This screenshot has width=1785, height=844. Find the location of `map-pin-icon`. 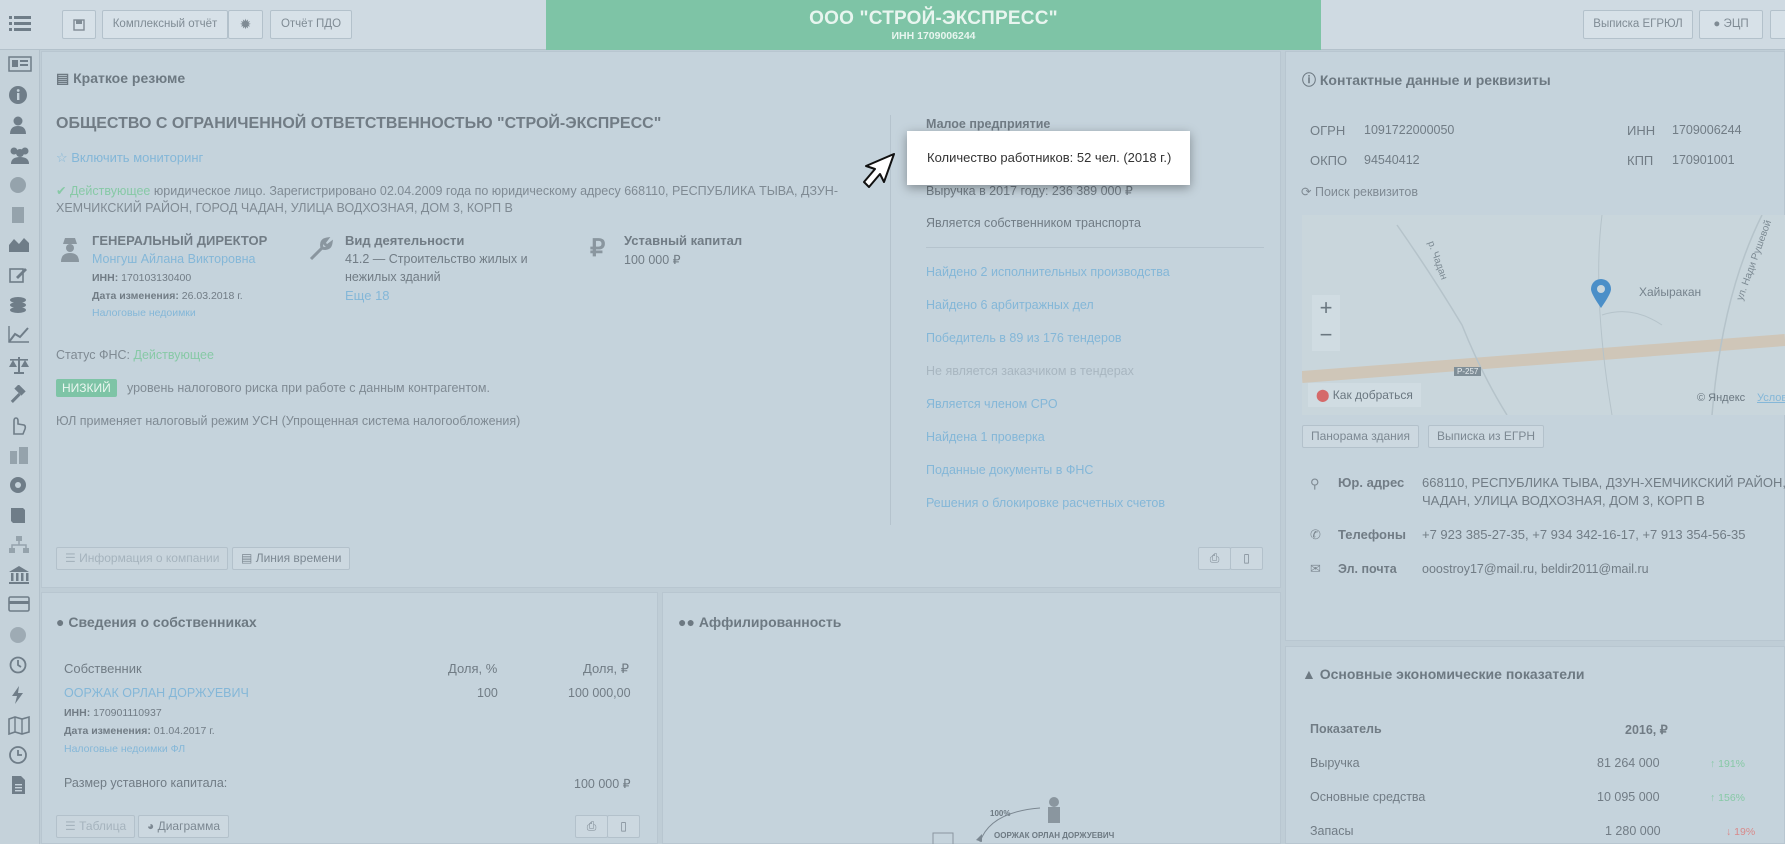

map-pin-icon is located at coordinates (1601, 295).